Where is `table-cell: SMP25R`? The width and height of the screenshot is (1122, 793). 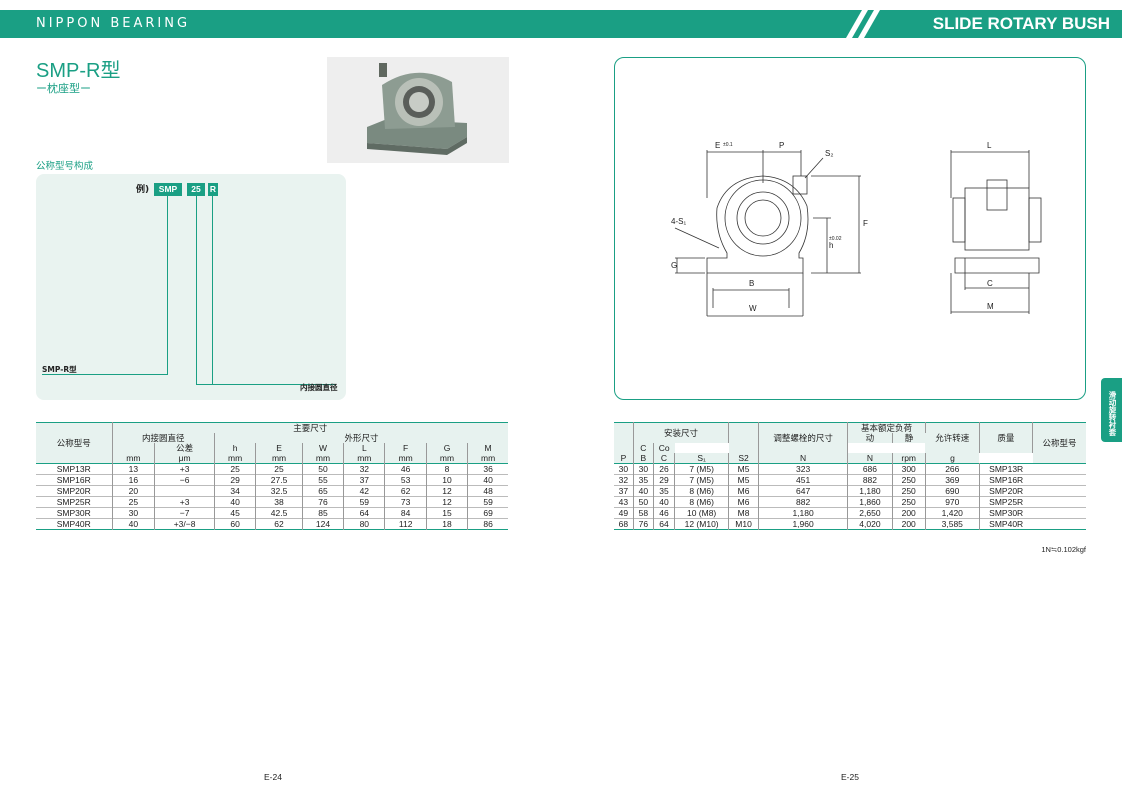 table-cell: SMP25R is located at coordinates (74, 502).